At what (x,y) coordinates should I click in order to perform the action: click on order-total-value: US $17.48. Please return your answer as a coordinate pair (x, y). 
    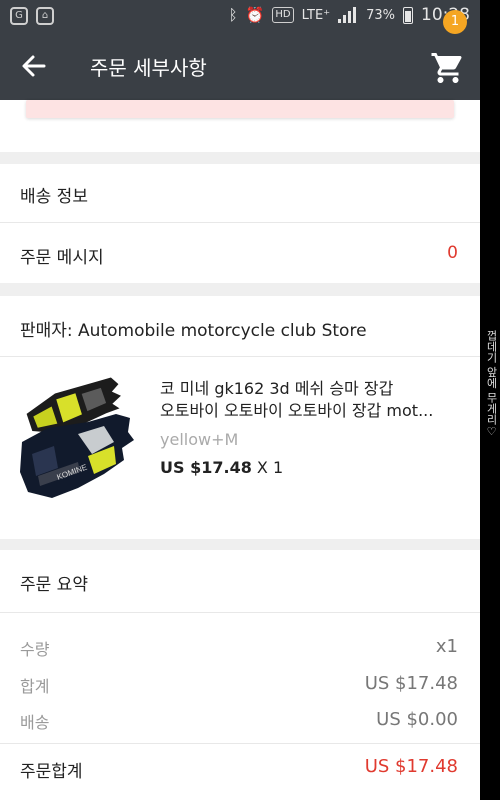
    Looking at the image, I should click on (411, 766).